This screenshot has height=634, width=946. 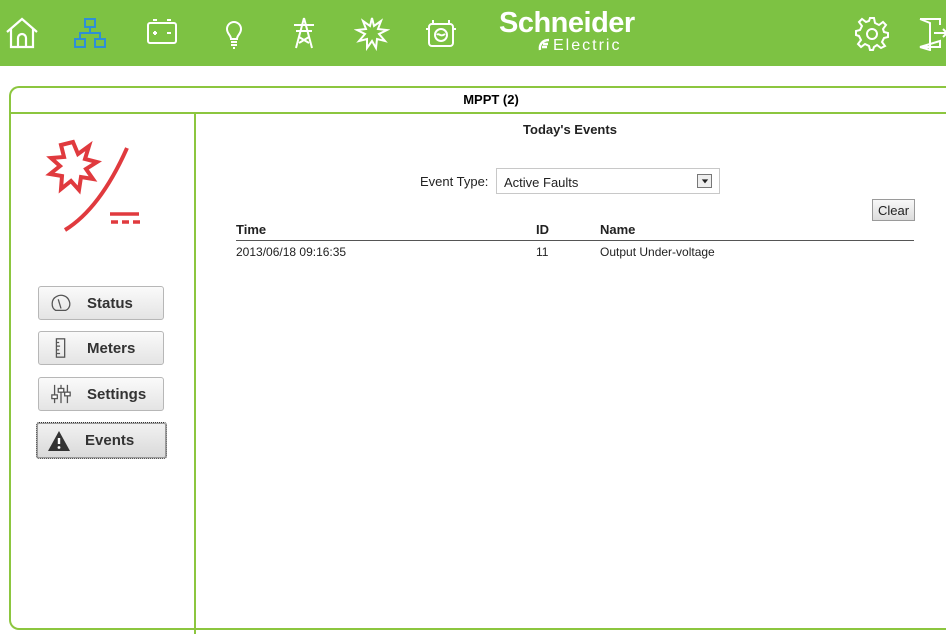 I want to click on logo-name: Schneider, so click(x=567, y=23).